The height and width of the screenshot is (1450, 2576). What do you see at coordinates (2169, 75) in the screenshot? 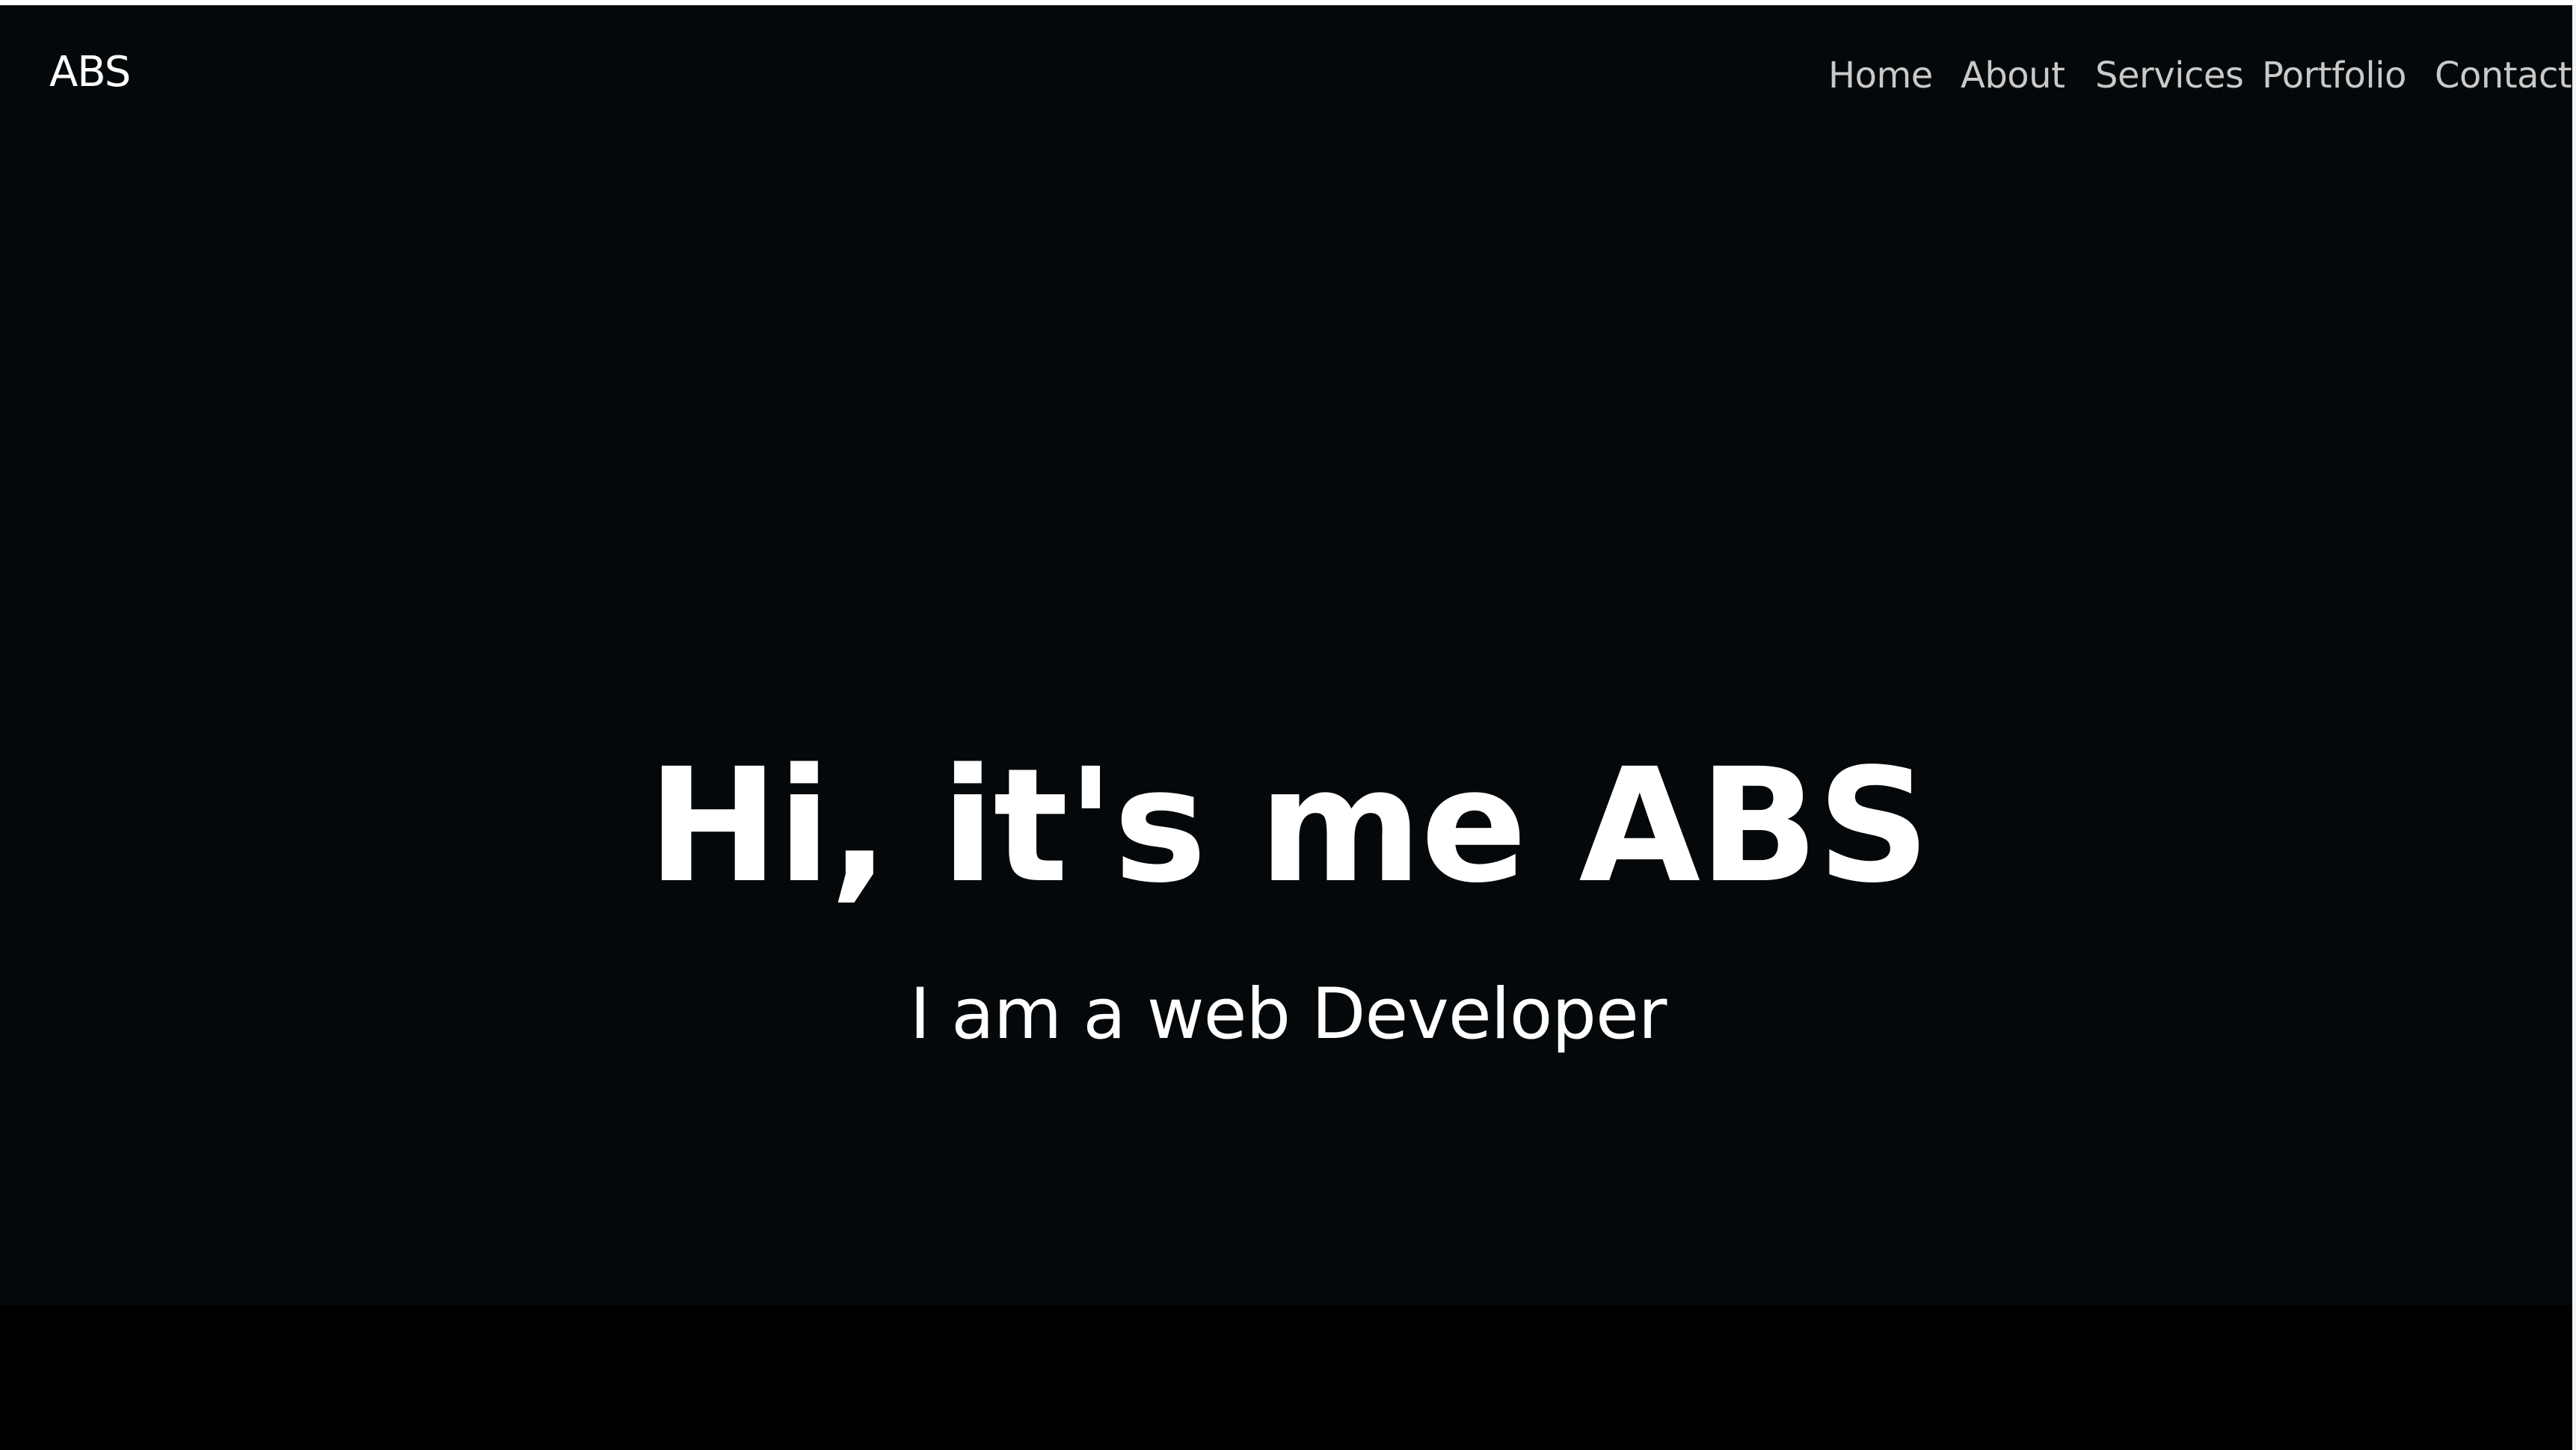
I see `nav-item-services: Services` at bounding box center [2169, 75].